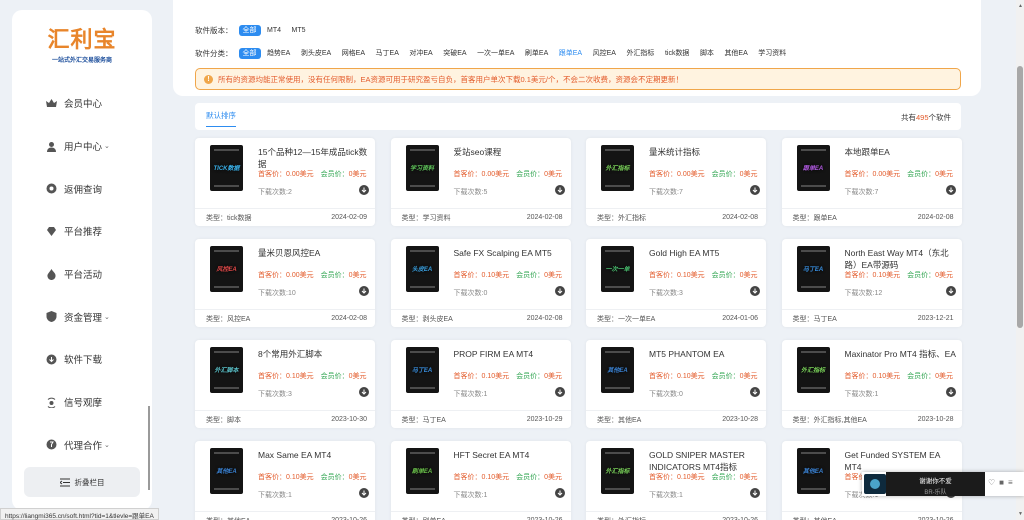 The height and width of the screenshot is (520, 1024). What do you see at coordinates (278, 53) in the screenshot?
I see `category-option-1: 趋势EA` at bounding box center [278, 53].